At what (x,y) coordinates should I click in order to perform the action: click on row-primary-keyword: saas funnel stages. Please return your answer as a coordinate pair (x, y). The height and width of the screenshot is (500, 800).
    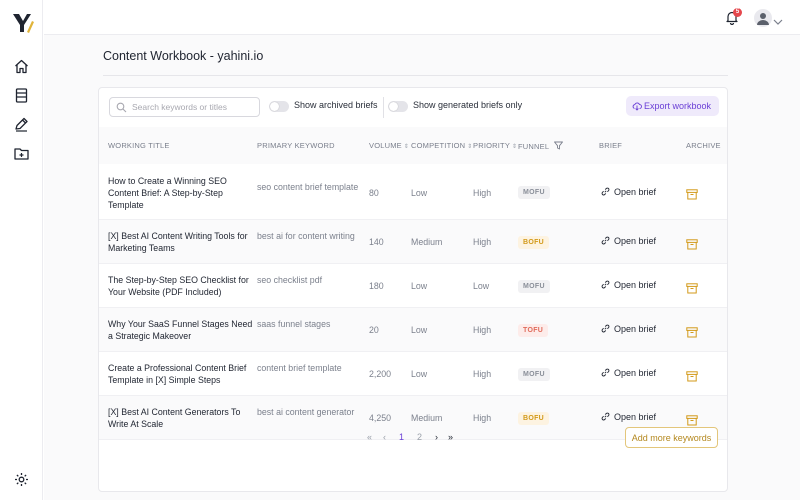
    Looking at the image, I should click on (294, 324).